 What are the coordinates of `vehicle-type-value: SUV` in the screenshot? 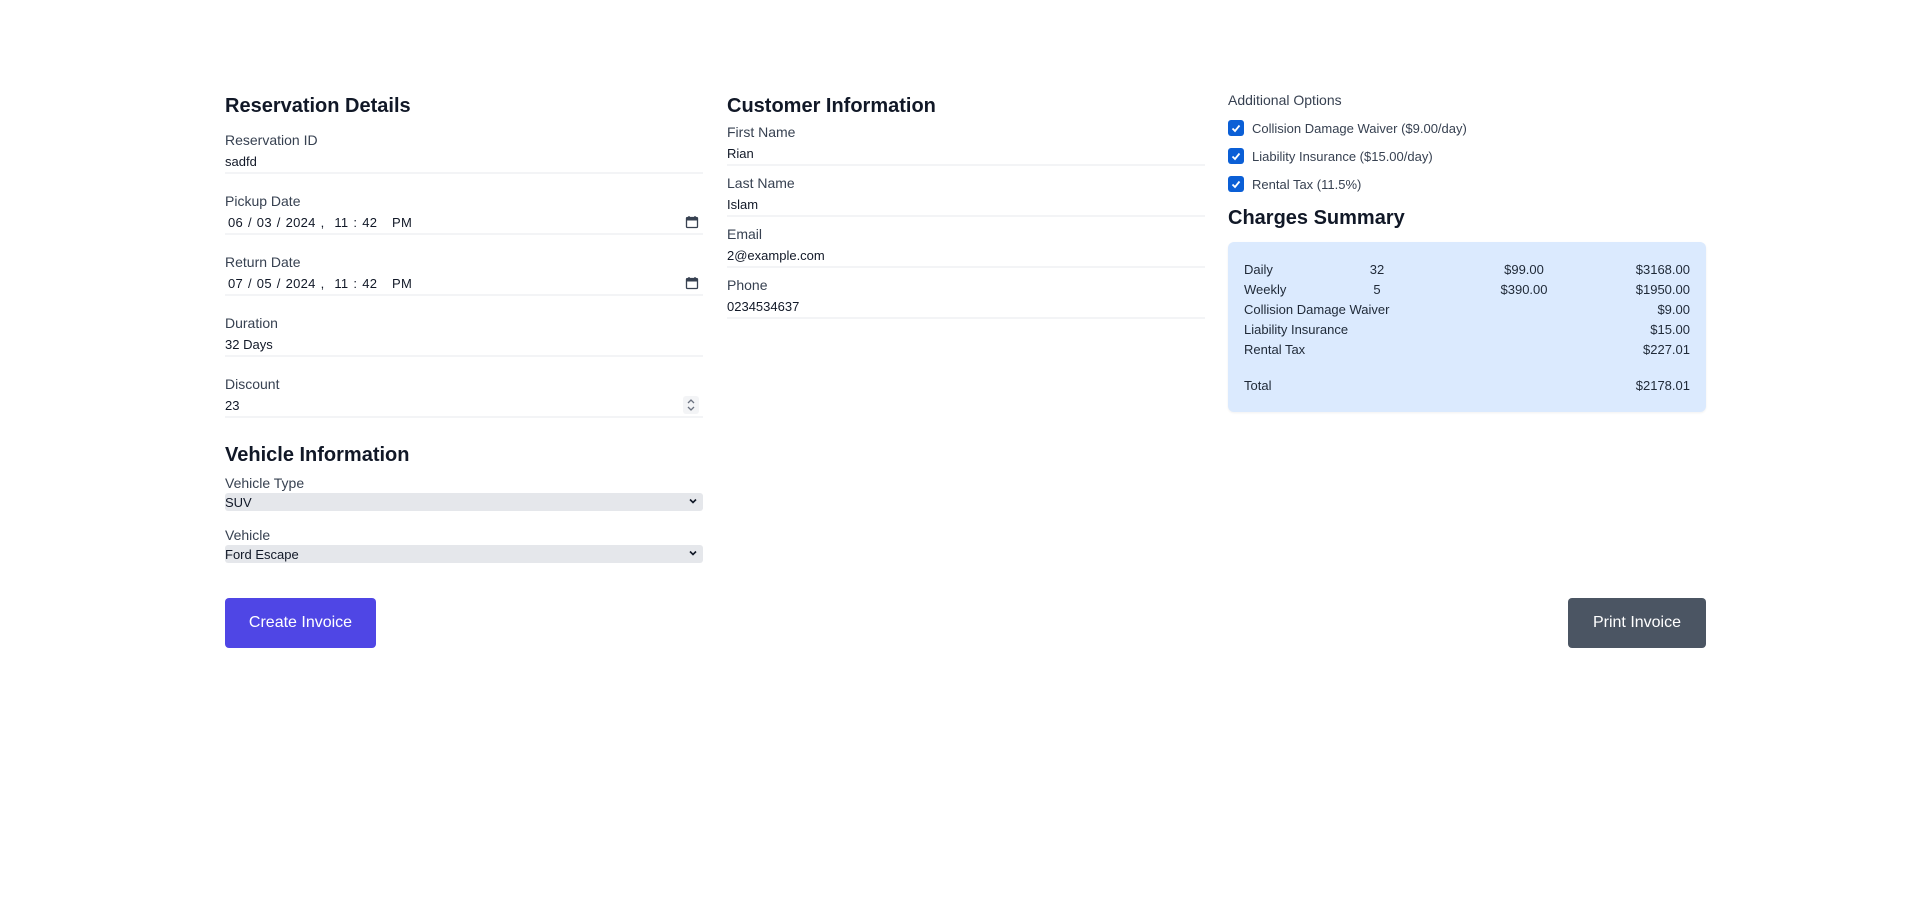 It's located at (238, 502).